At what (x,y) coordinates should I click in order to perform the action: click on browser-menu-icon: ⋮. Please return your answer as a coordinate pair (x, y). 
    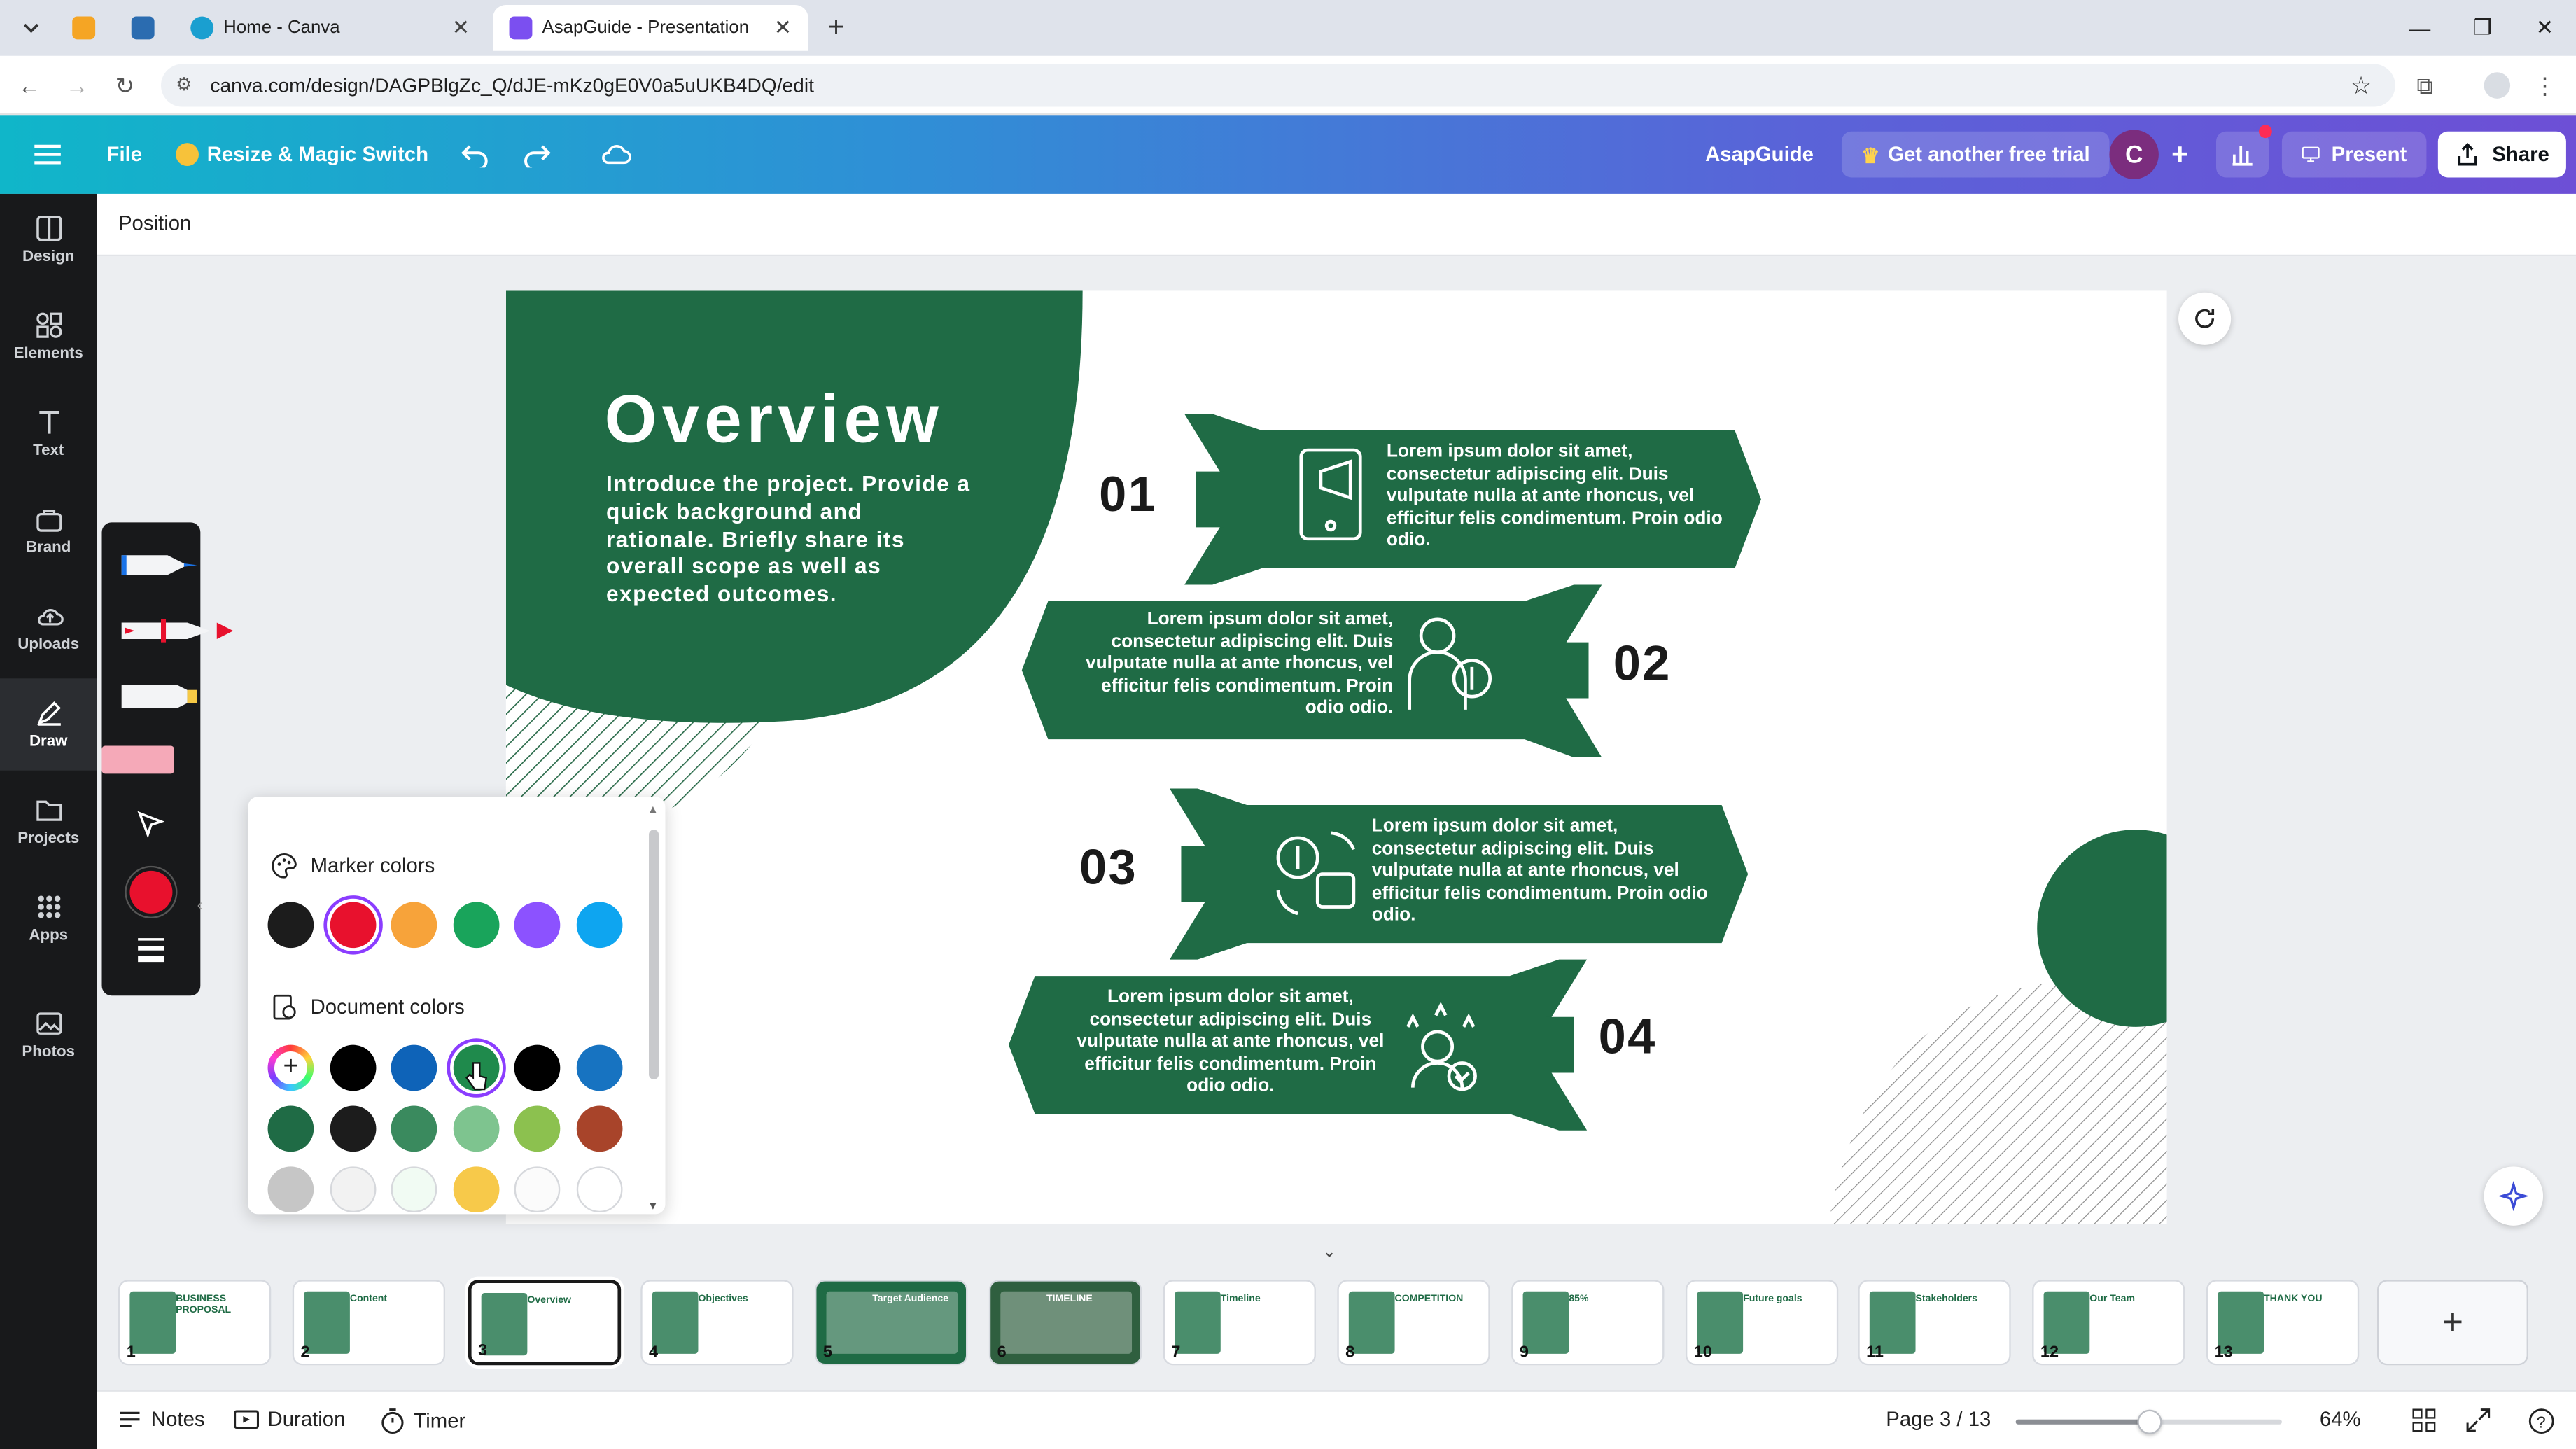
    Looking at the image, I should click on (2544, 85).